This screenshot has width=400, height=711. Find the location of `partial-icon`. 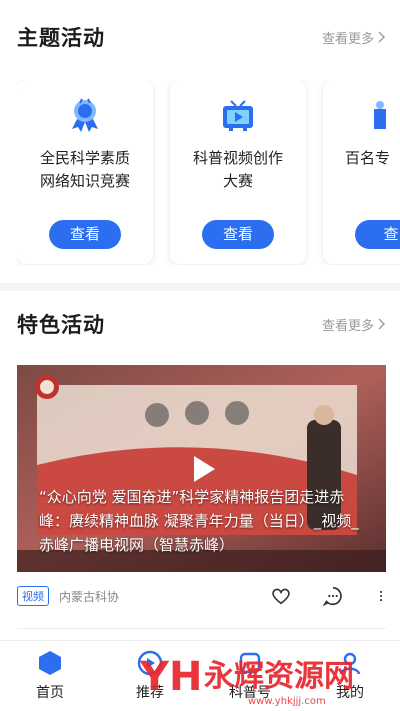

partial-icon is located at coordinates (380, 115).